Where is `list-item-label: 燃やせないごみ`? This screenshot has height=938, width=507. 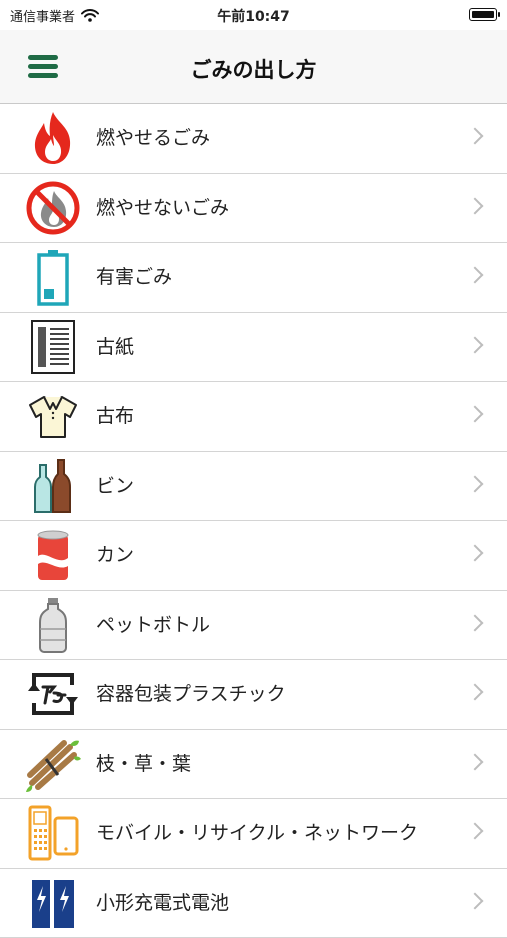
list-item-label: 燃やせないごみ is located at coordinates (162, 208).